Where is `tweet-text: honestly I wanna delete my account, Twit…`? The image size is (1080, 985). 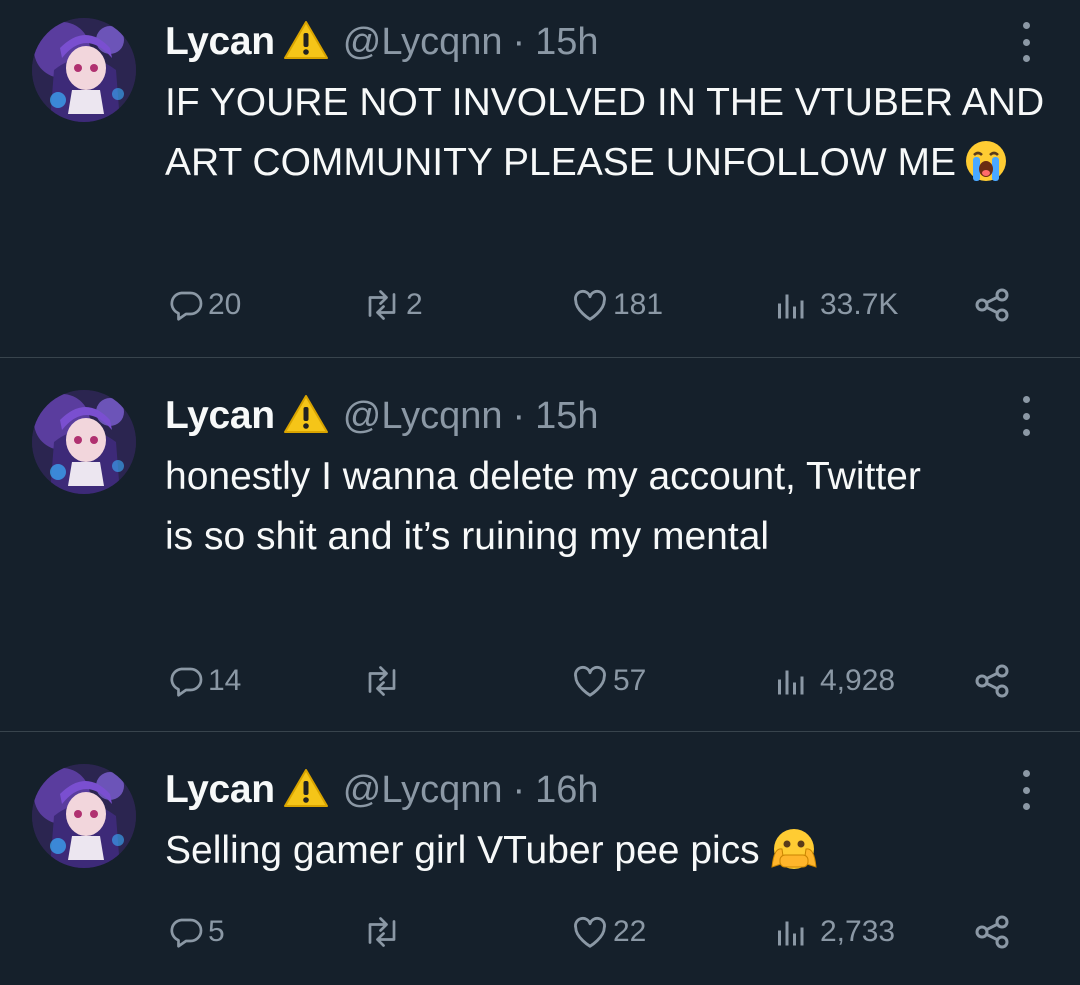
tweet-text: honestly I wanna delete my account, Twit… is located at coordinates (543, 506).